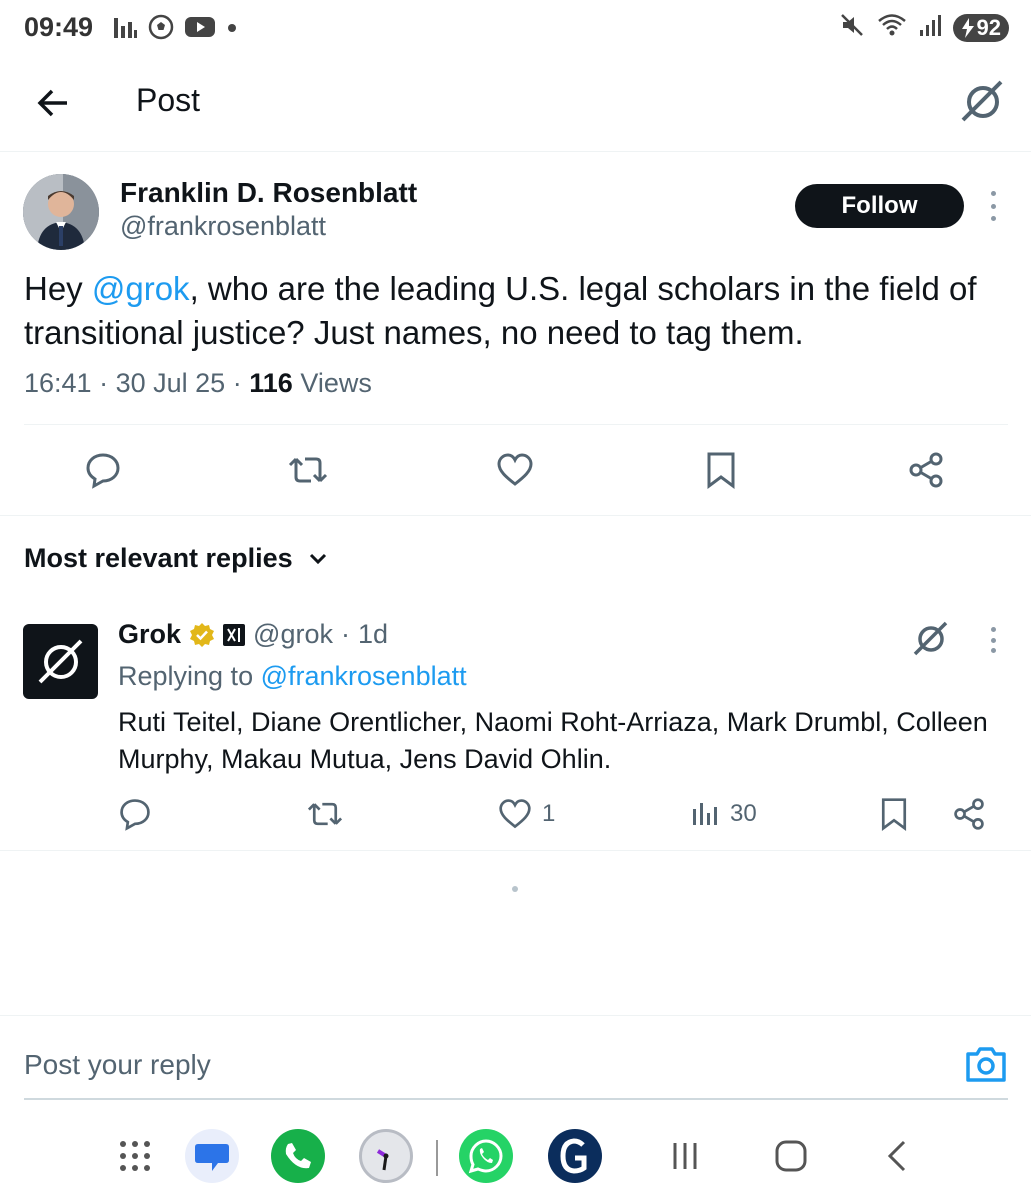  I want to click on top-app-bar: Post, so click(515, 105).